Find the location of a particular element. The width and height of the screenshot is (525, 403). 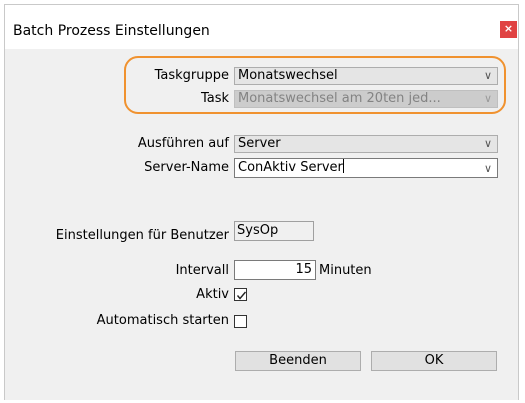

task-select: Monatswechsel am 20ten jed... ∨ is located at coordinates (366, 99).